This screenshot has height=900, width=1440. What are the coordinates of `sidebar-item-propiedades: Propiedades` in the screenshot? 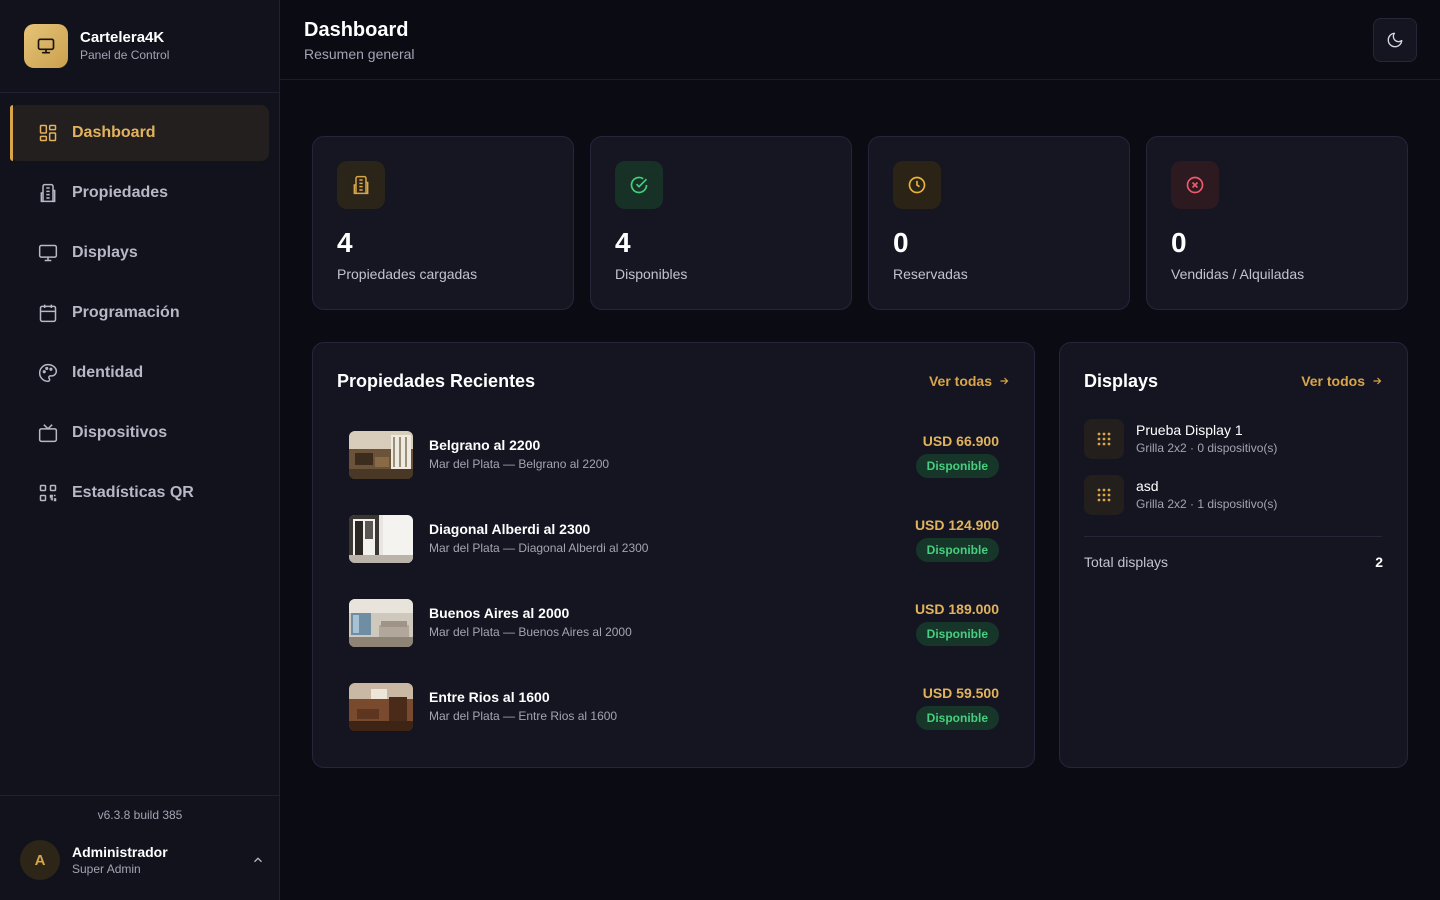 It's located at (139, 193).